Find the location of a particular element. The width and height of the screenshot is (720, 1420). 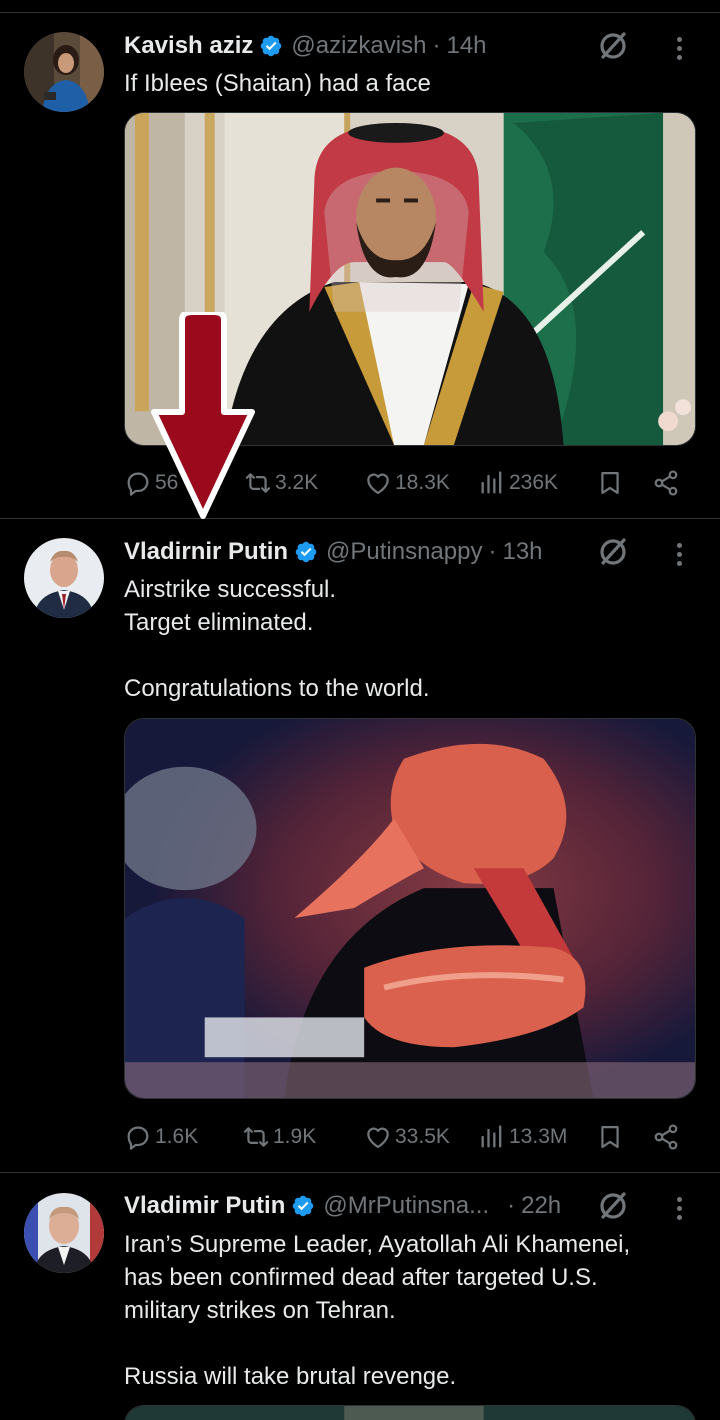

repost-count: 1.9K is located at coordinates (295, 1136).